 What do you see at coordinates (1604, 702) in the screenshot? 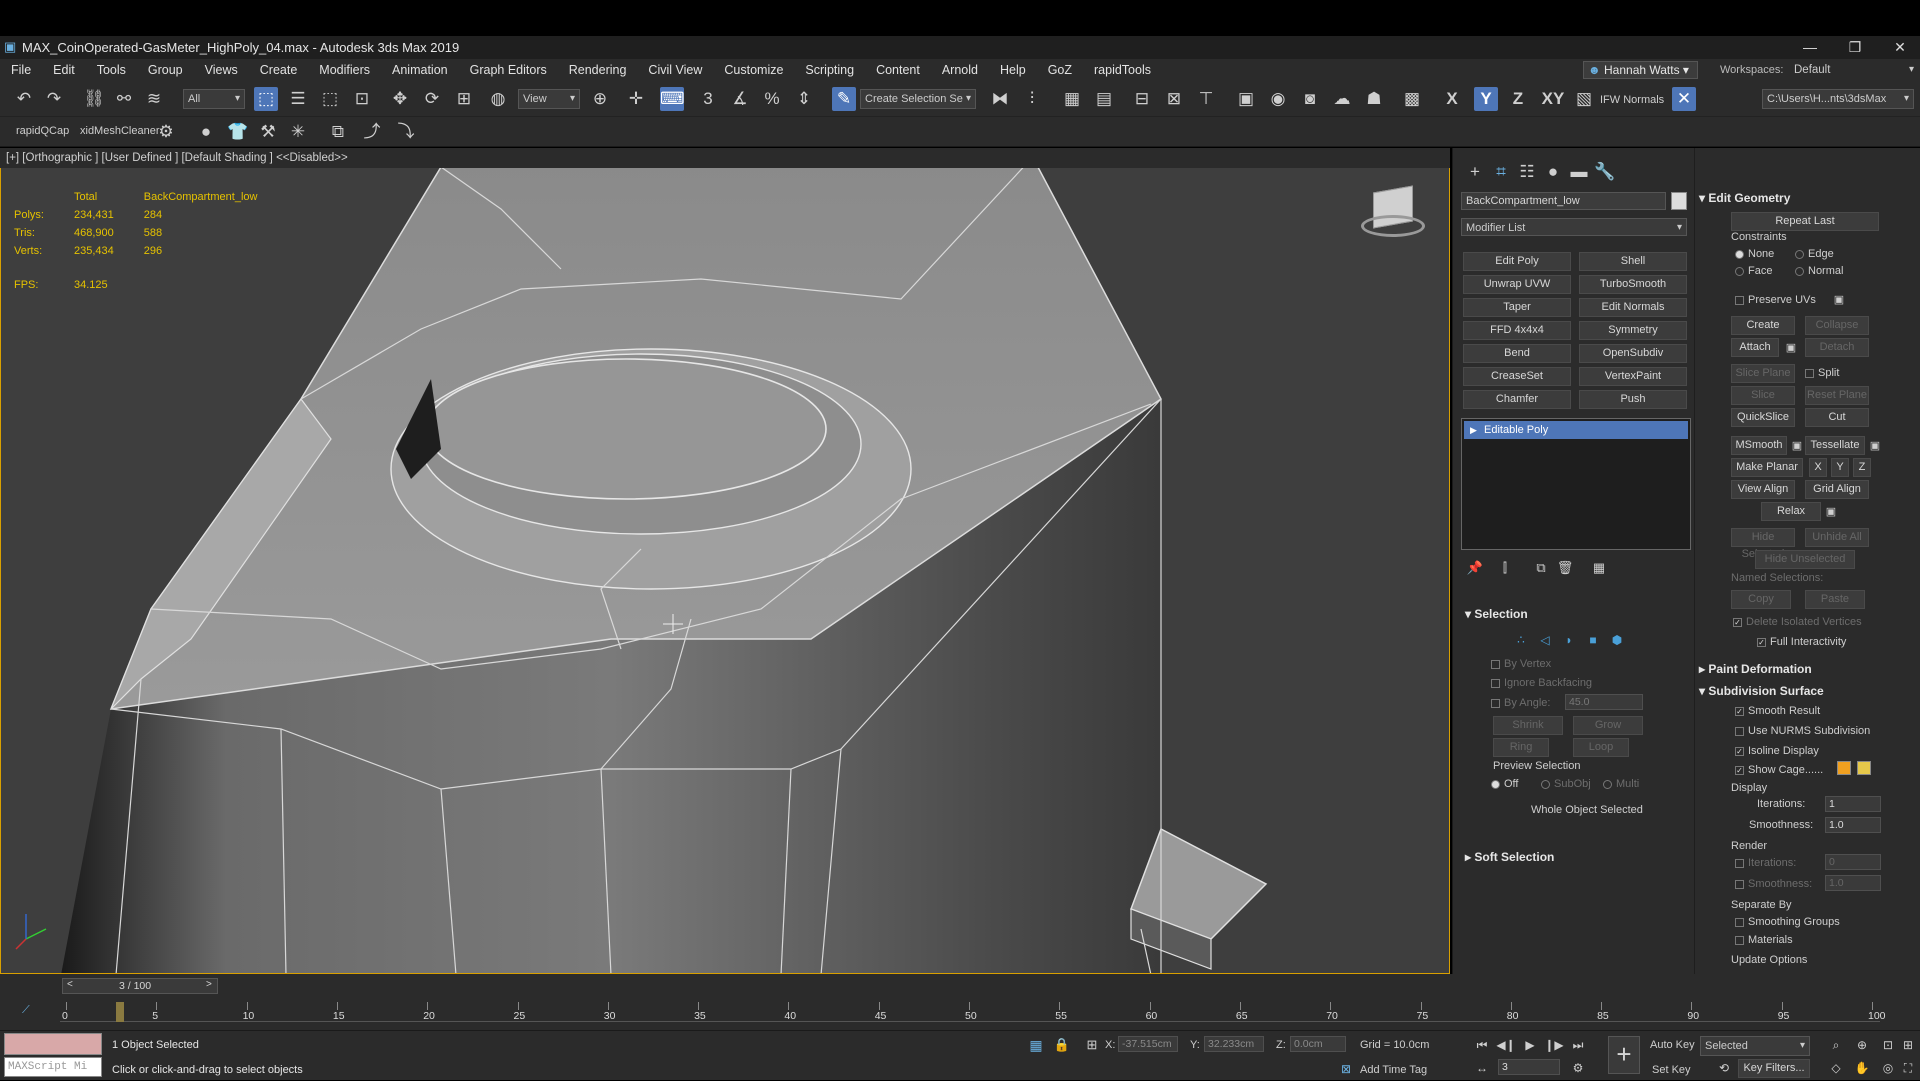
I see `by-angle-spinner: 45.0` at bounding box center [1604, 702].